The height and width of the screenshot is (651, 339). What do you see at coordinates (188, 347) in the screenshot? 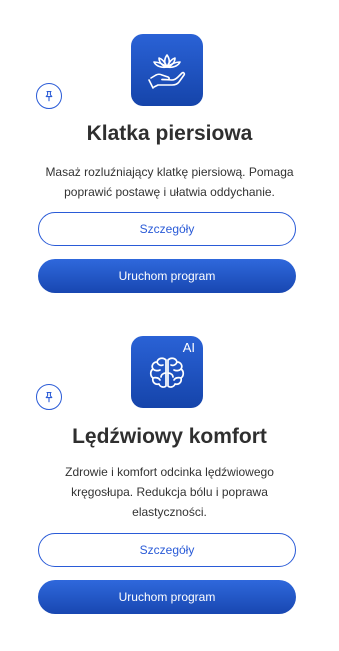
I see `ai-badge: AI` at bounding box center [188, 347].